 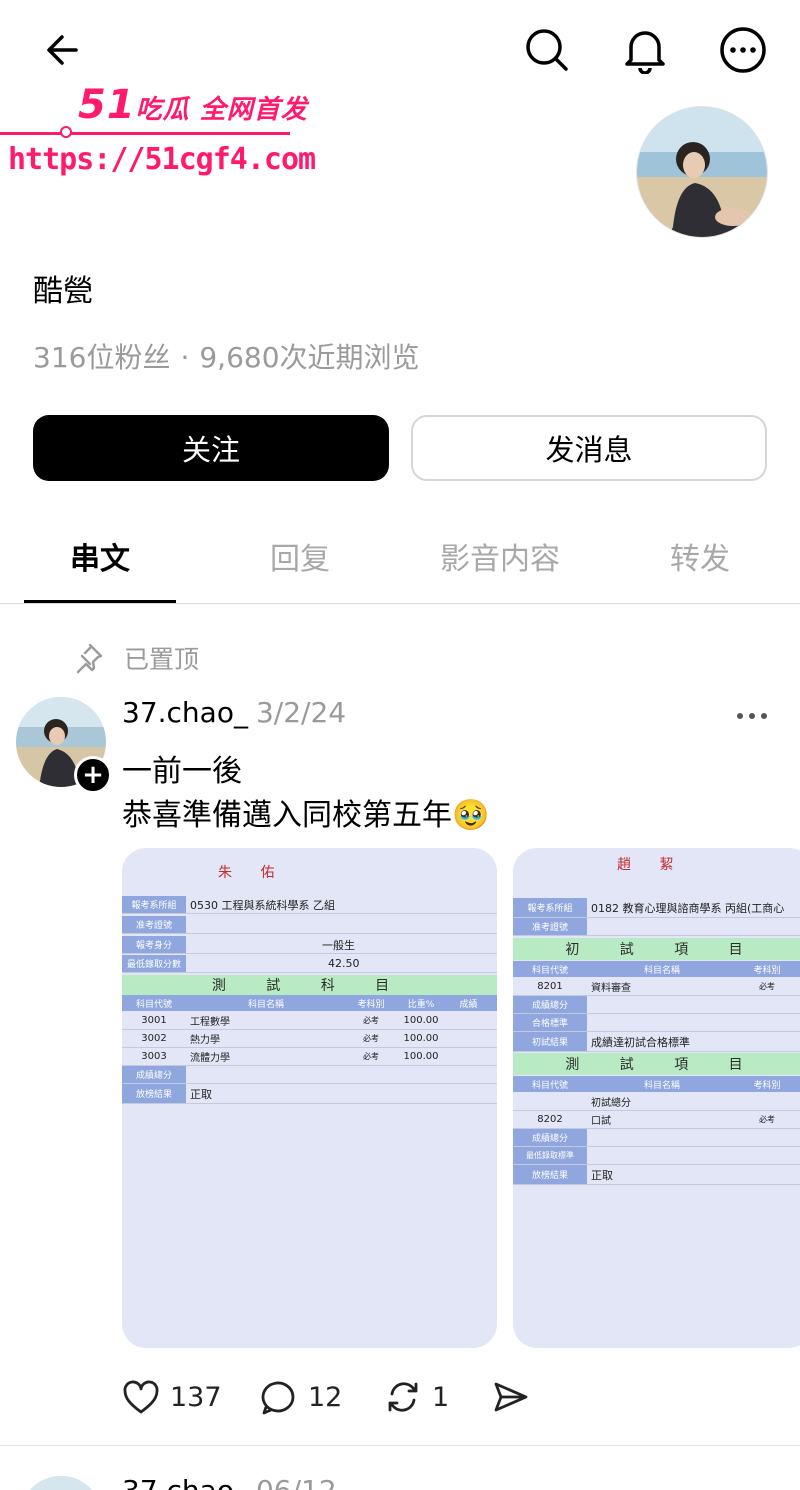 What do you see at coordinates (550, 907) in the screenshot?
I see `doc2-dept-label: 報考系所組` at bounding box center [550, 907].